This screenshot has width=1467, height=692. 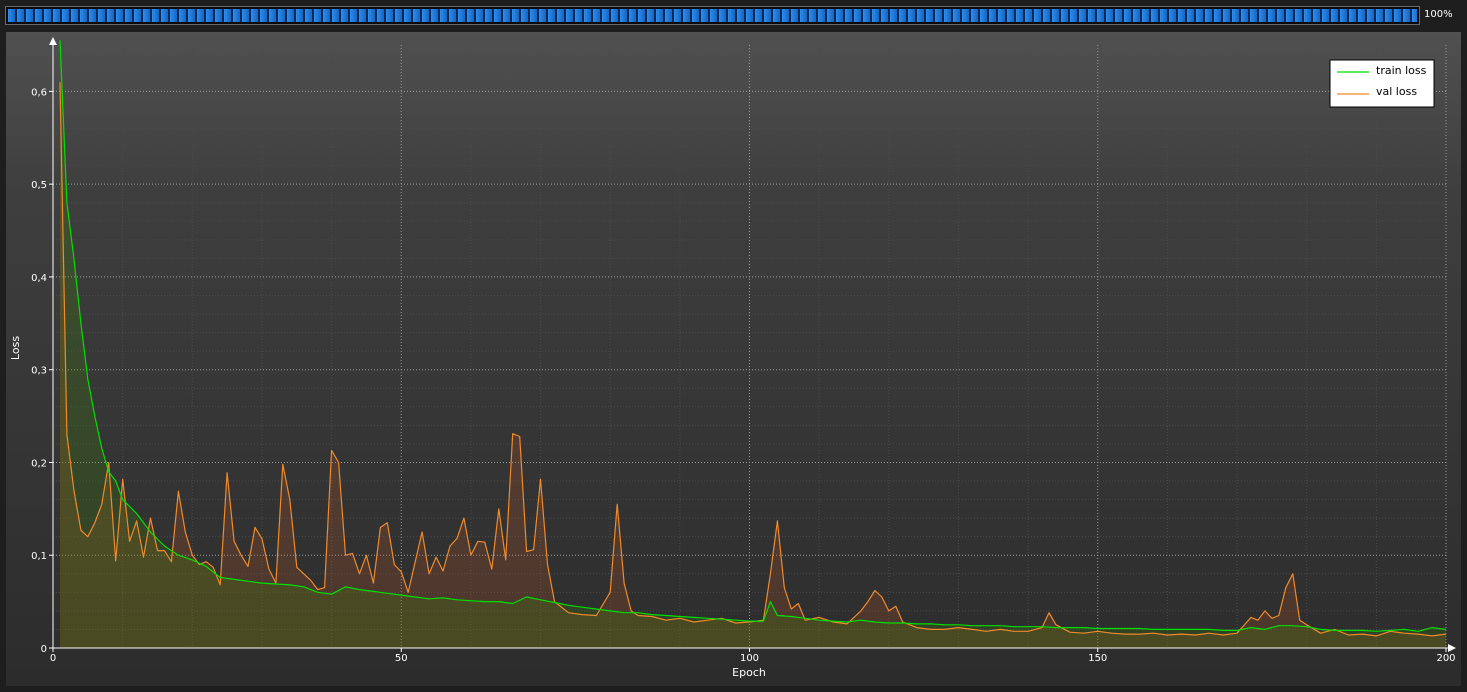 What do you see at coordinates (39, 92) in the screenshot?
I see `y-tick-label: 0,6` at bounding box center [39, 92].